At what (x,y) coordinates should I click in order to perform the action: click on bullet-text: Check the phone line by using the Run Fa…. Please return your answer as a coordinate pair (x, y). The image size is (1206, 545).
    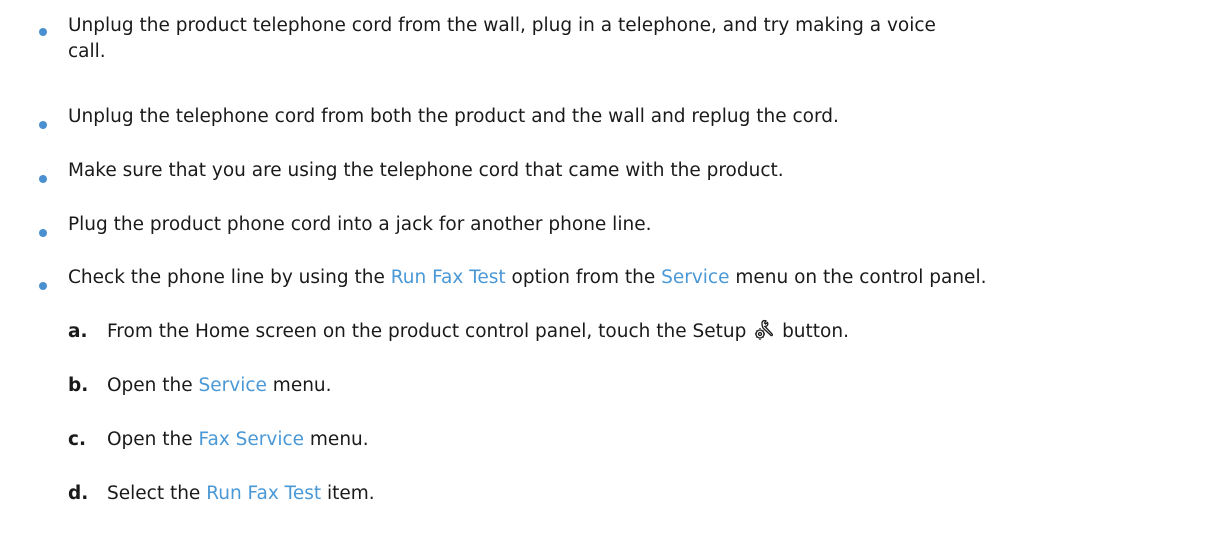
    Looking at the image, I should click on (633, 278).